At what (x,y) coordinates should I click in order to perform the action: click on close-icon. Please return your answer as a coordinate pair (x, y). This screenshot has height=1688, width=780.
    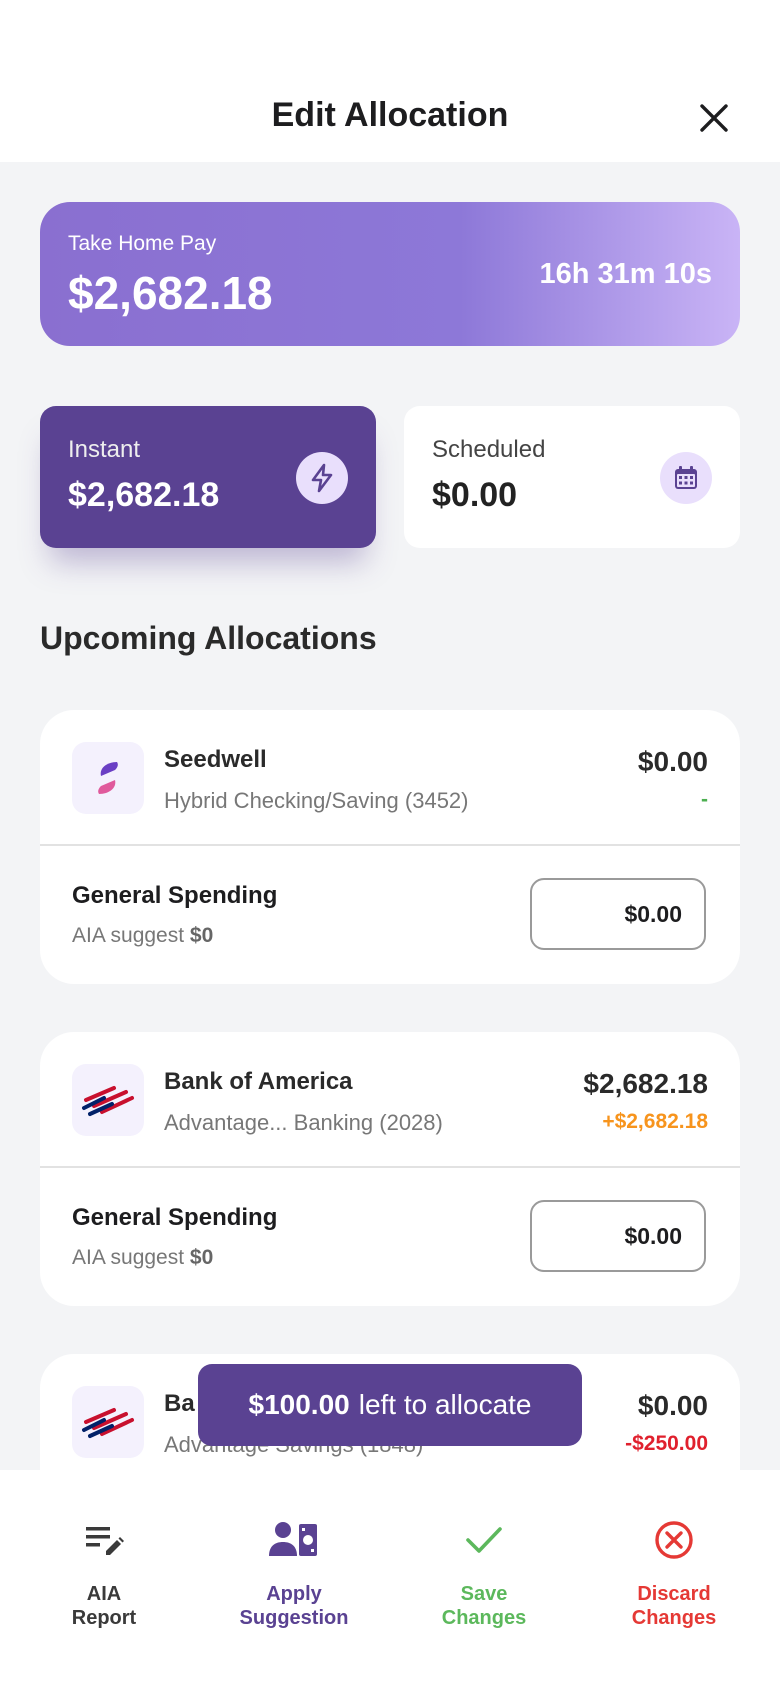
    Looking at the image, I should click on (714, 118).